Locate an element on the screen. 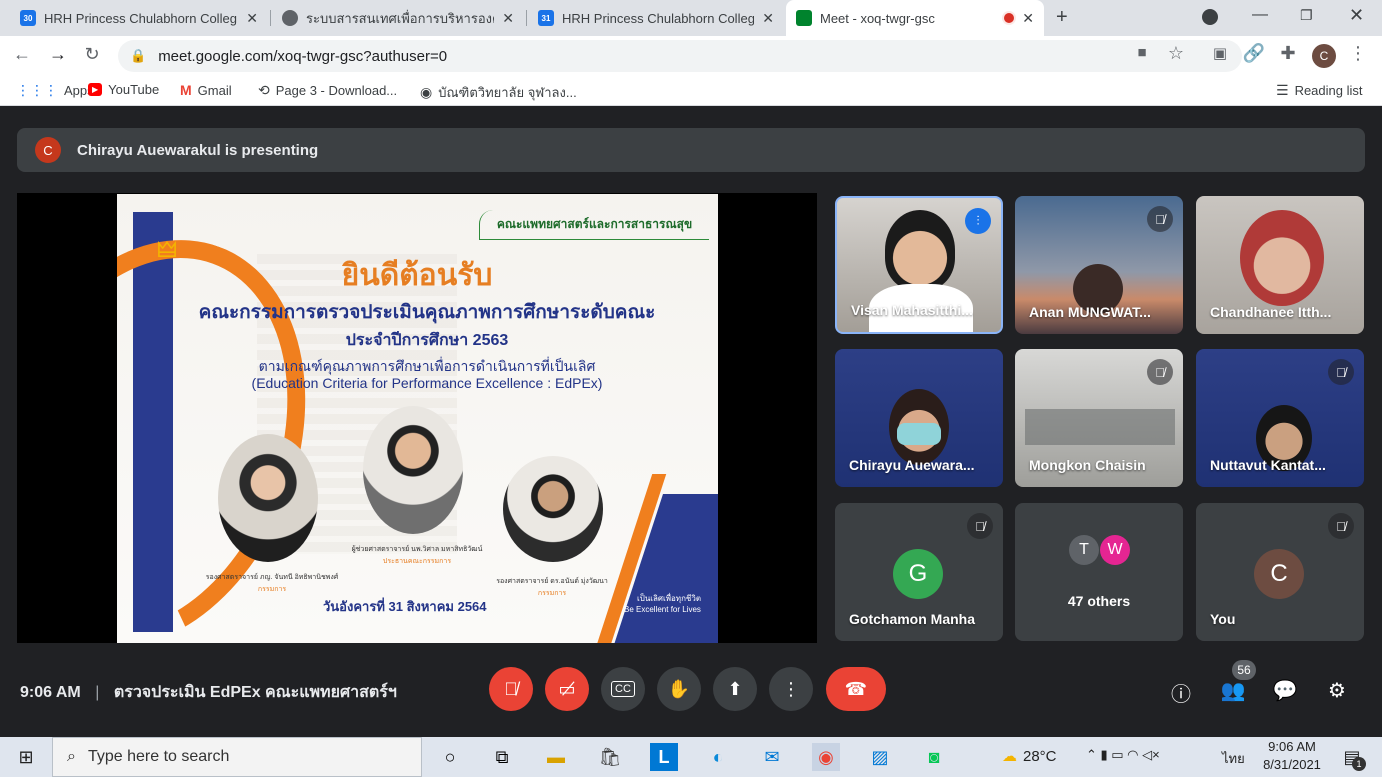 The width and height of the screenshot is (1382, 777). taskbar-search: ⌕ Type here to search is located at coordinates (237, 757).